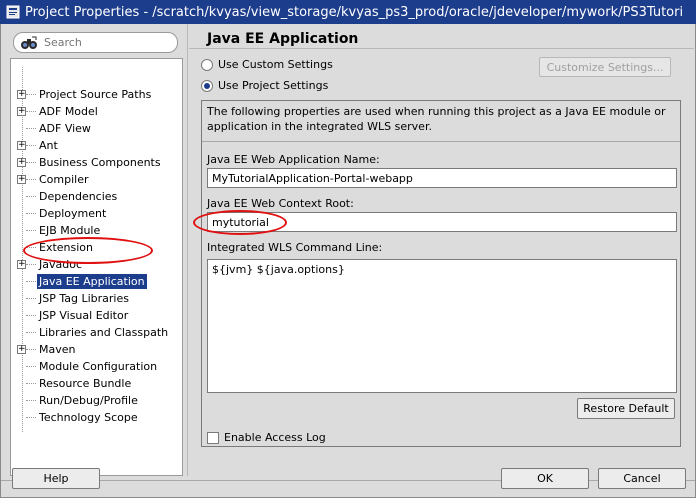 The width and height of the screenshot is (696, 498). I want to click on tree-item: Deployment, so click(96, 213).